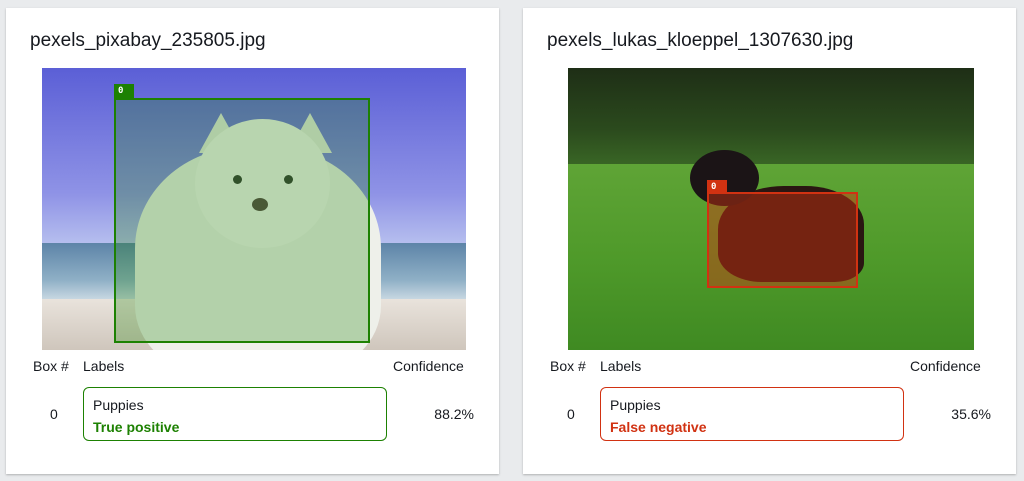 The image size is (1024, 481). I want to click on image-filename: pexels_pixabay_235805.jpg, so click(148, 40).